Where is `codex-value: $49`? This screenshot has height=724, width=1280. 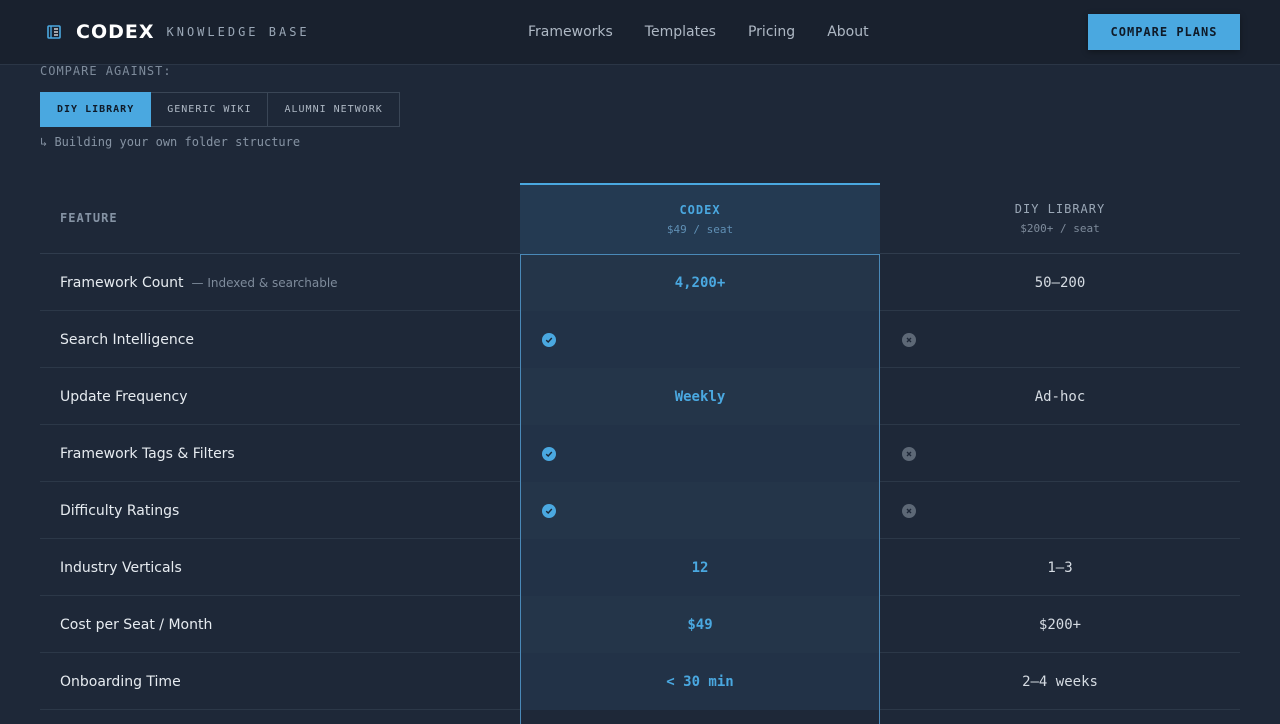 codex-value: $49 is located at coordinates (700, 624).